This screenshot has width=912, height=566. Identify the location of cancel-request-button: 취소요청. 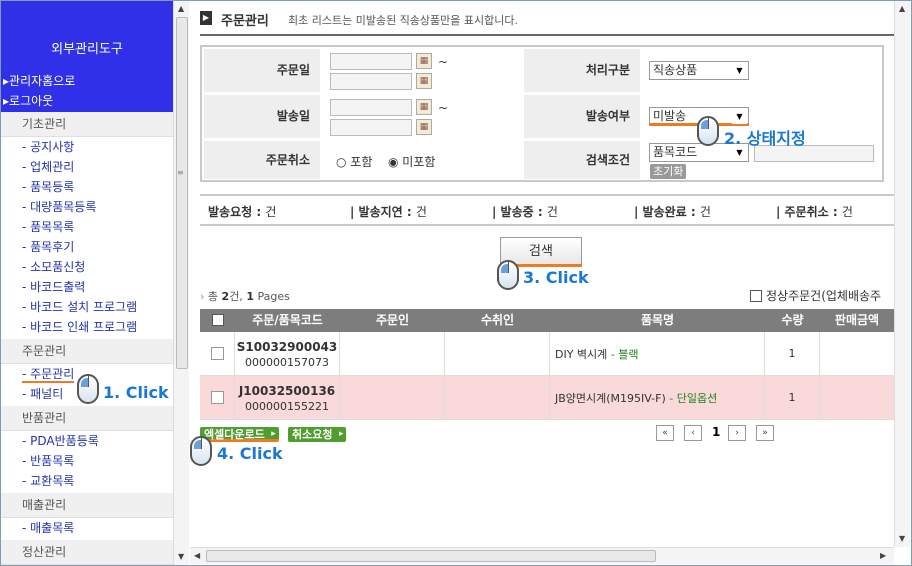
(317, 434).